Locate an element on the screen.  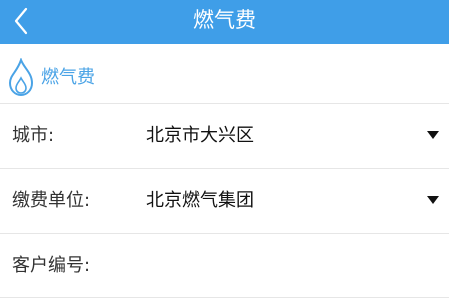
payee-value: 北京燃气集团 is located at coordinates (200, 200).